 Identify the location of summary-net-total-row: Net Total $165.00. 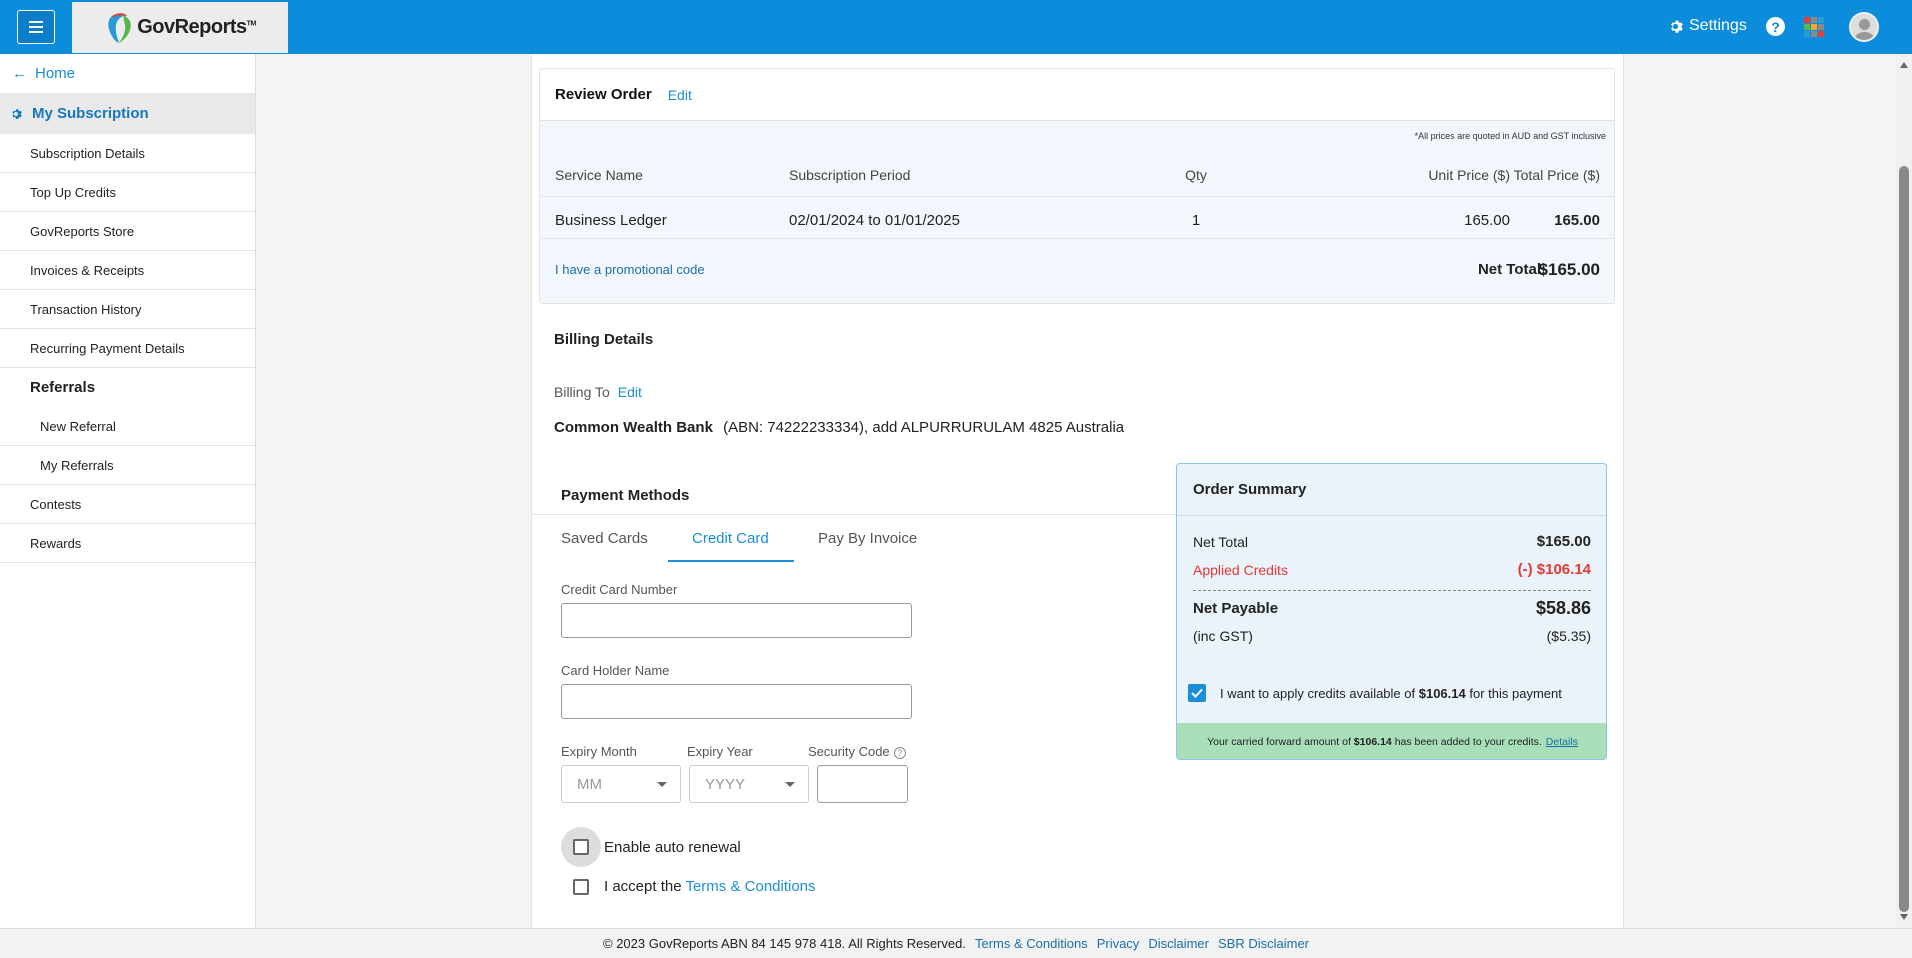
(1392, 541).